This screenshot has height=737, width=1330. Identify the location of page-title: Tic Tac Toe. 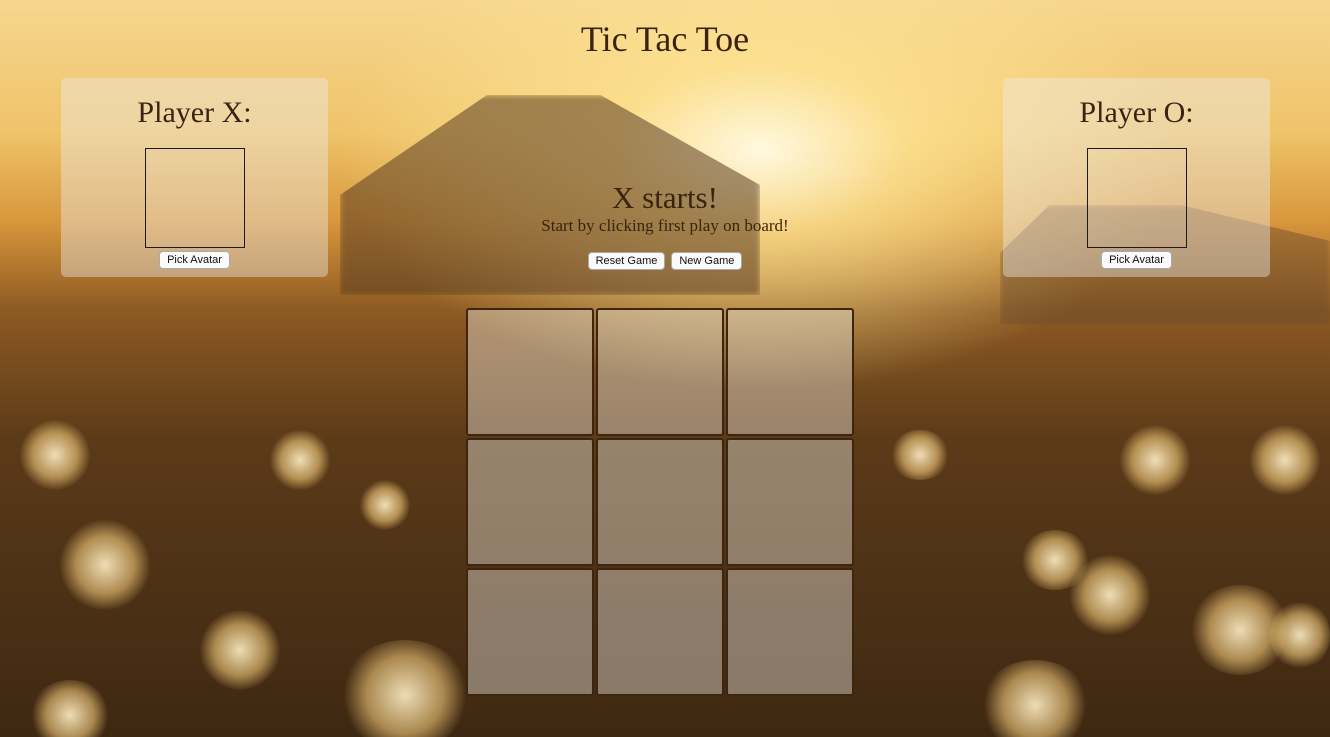
(665, 39).